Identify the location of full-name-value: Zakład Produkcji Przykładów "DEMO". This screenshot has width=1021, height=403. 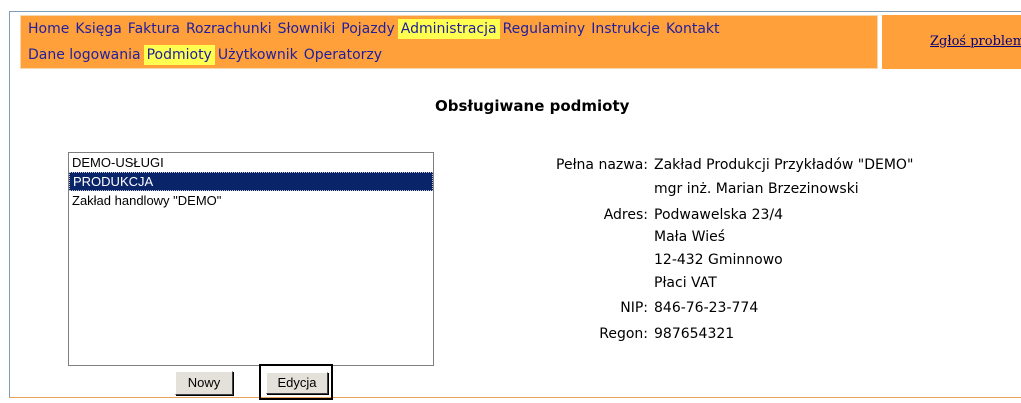
(784, 165).